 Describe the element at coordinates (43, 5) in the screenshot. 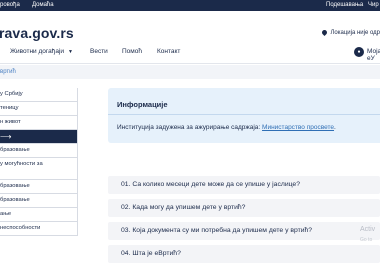

I see `top-link-2: Домаћа` at that location.